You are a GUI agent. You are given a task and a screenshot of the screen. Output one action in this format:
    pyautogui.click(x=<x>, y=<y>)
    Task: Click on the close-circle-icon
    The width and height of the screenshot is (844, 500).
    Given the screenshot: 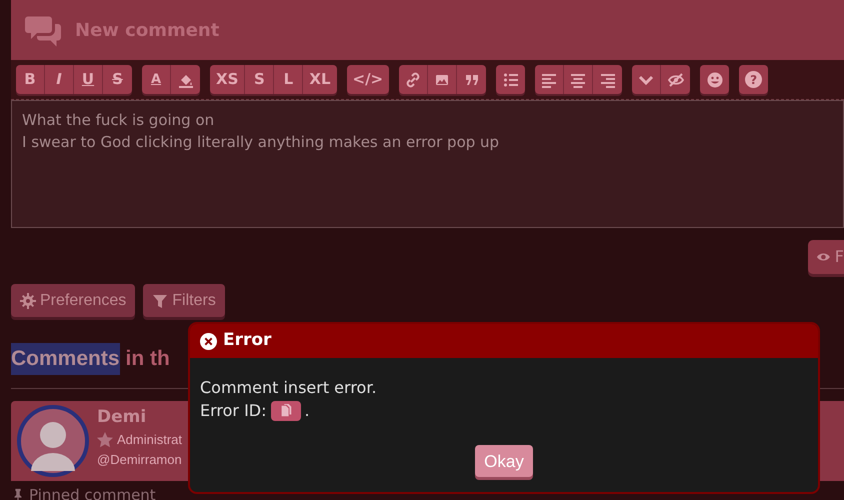 What is the action you would take?
    pyautogui.click(x=208, y=341)
    